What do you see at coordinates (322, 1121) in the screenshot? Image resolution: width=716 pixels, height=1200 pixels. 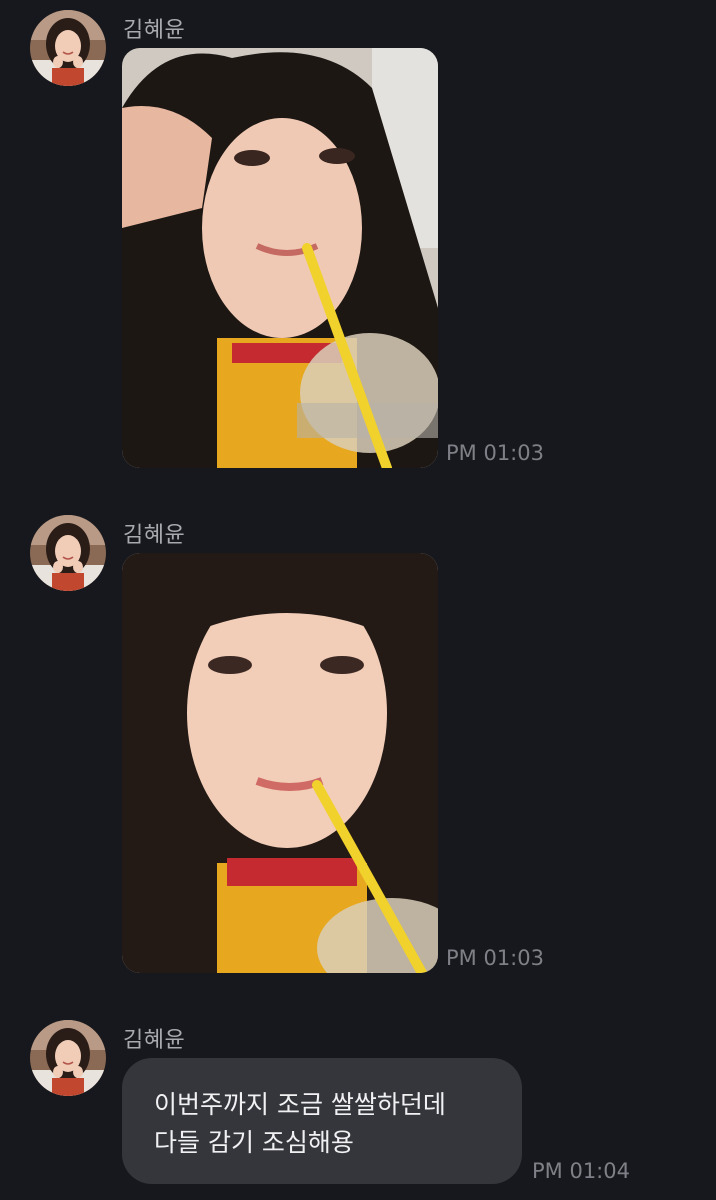 I see `text-message-bubble: 이번주까지 조금 쌀쌀하던데 다들 감기 조심해용` at bounding box center [322, 1121].